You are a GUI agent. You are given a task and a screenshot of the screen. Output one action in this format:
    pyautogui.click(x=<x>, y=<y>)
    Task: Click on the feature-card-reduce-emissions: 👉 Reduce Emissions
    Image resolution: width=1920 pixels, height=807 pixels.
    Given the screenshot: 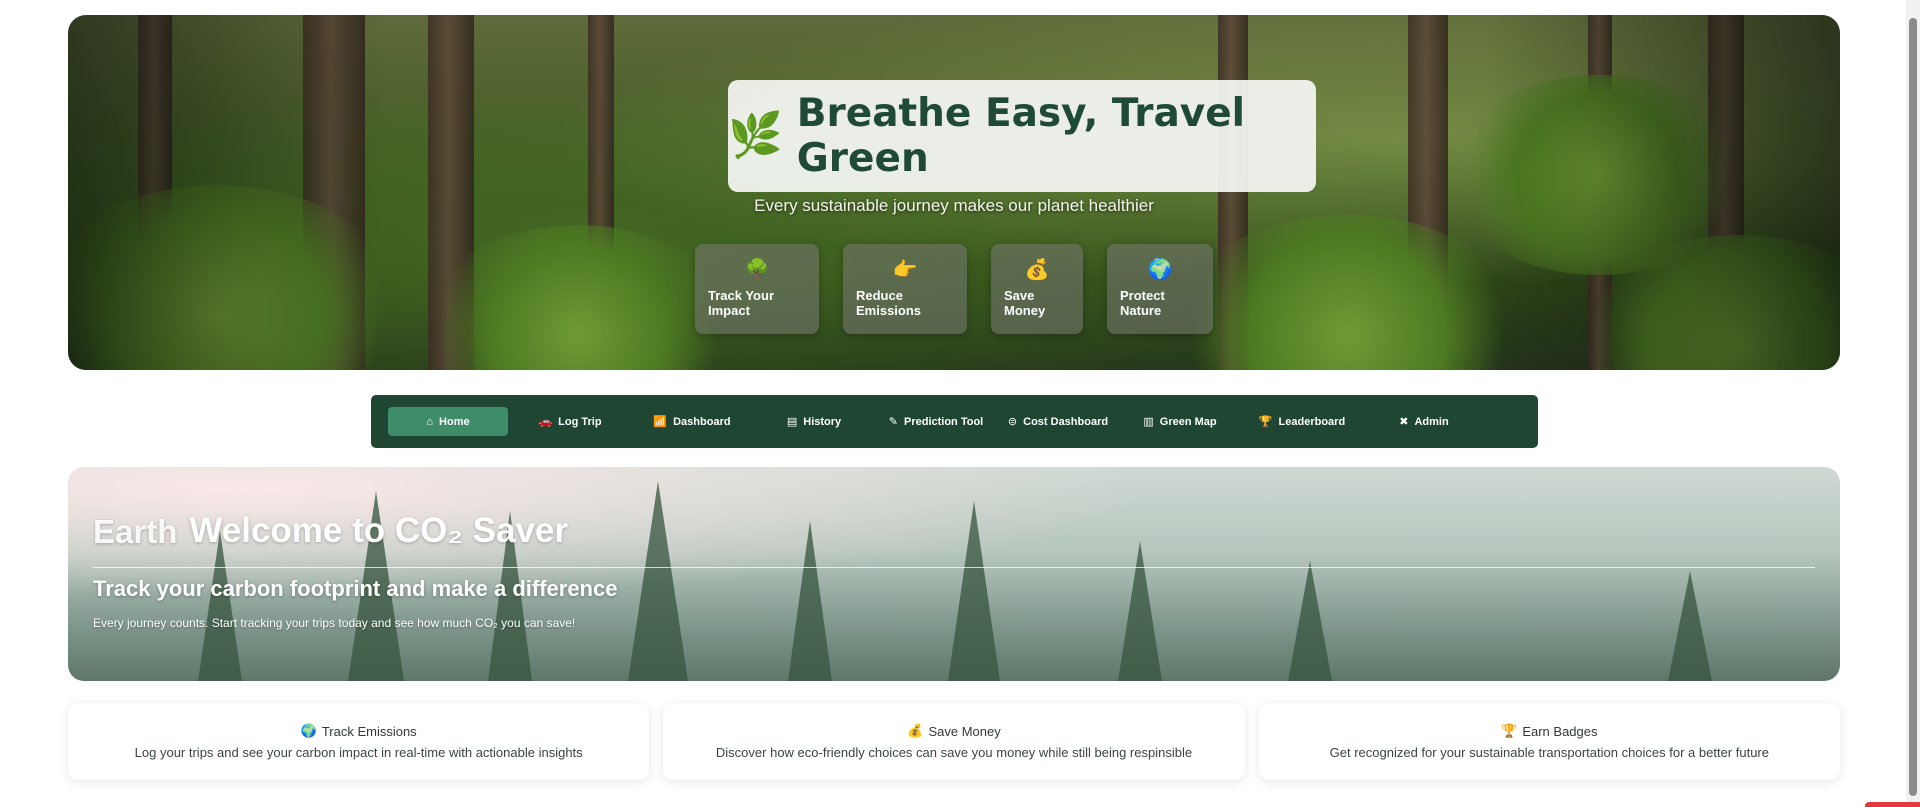 What is the action you would take?
    pyautogui.click(x=905, y=289)
    